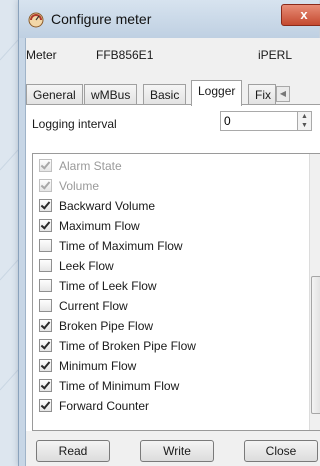 The image size is (320, 466). I want to click on checkbox-leek-flow, so click(45, 265).